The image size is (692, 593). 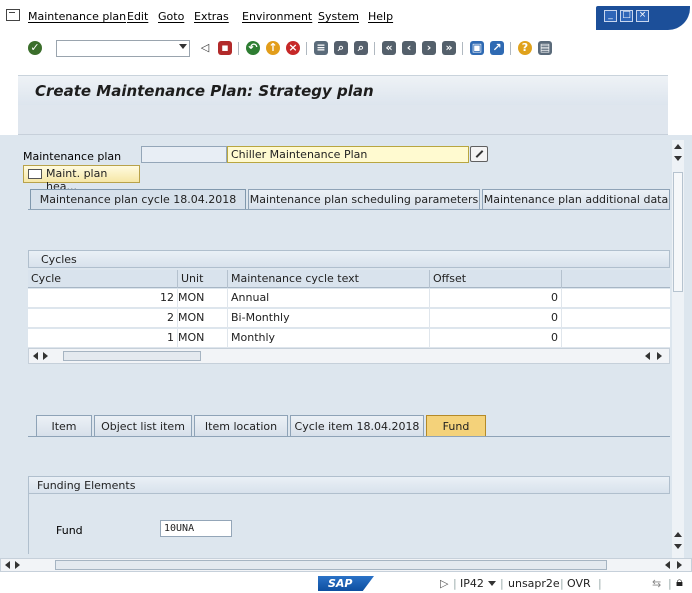 What do you see at coordinates (444, 583) in the screenshot?
I see `status-expand-icon: ▷` at bounding box center [444, 583].